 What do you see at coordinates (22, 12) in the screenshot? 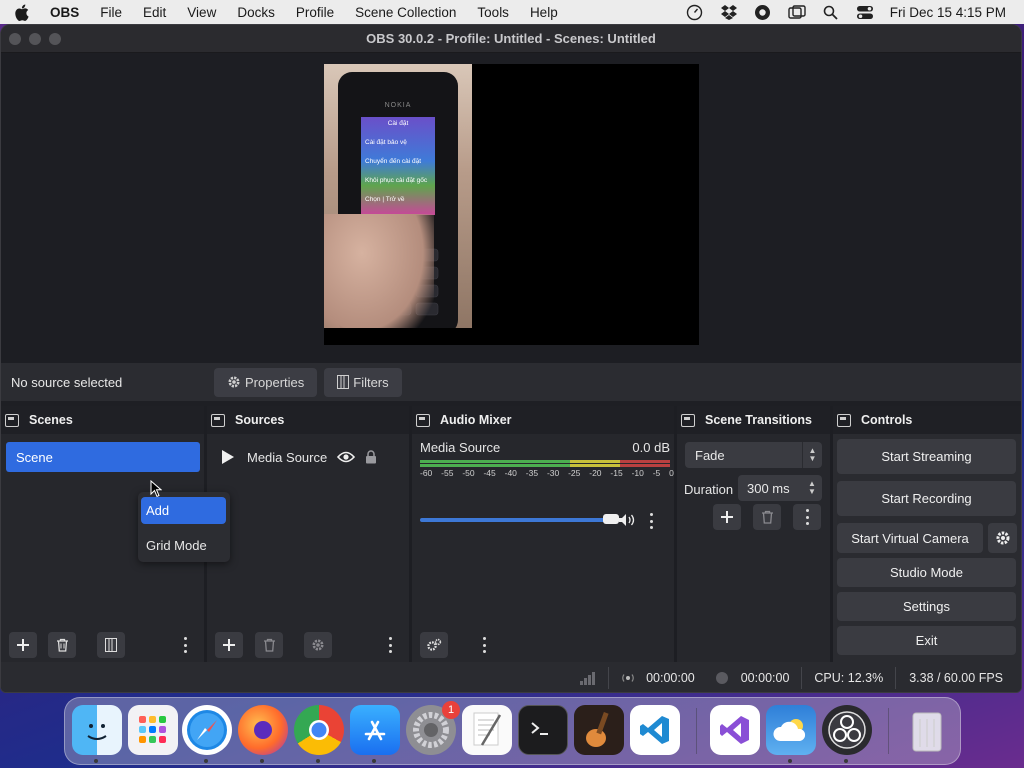
I see `apple-icon` at bounding box center [22, 12].